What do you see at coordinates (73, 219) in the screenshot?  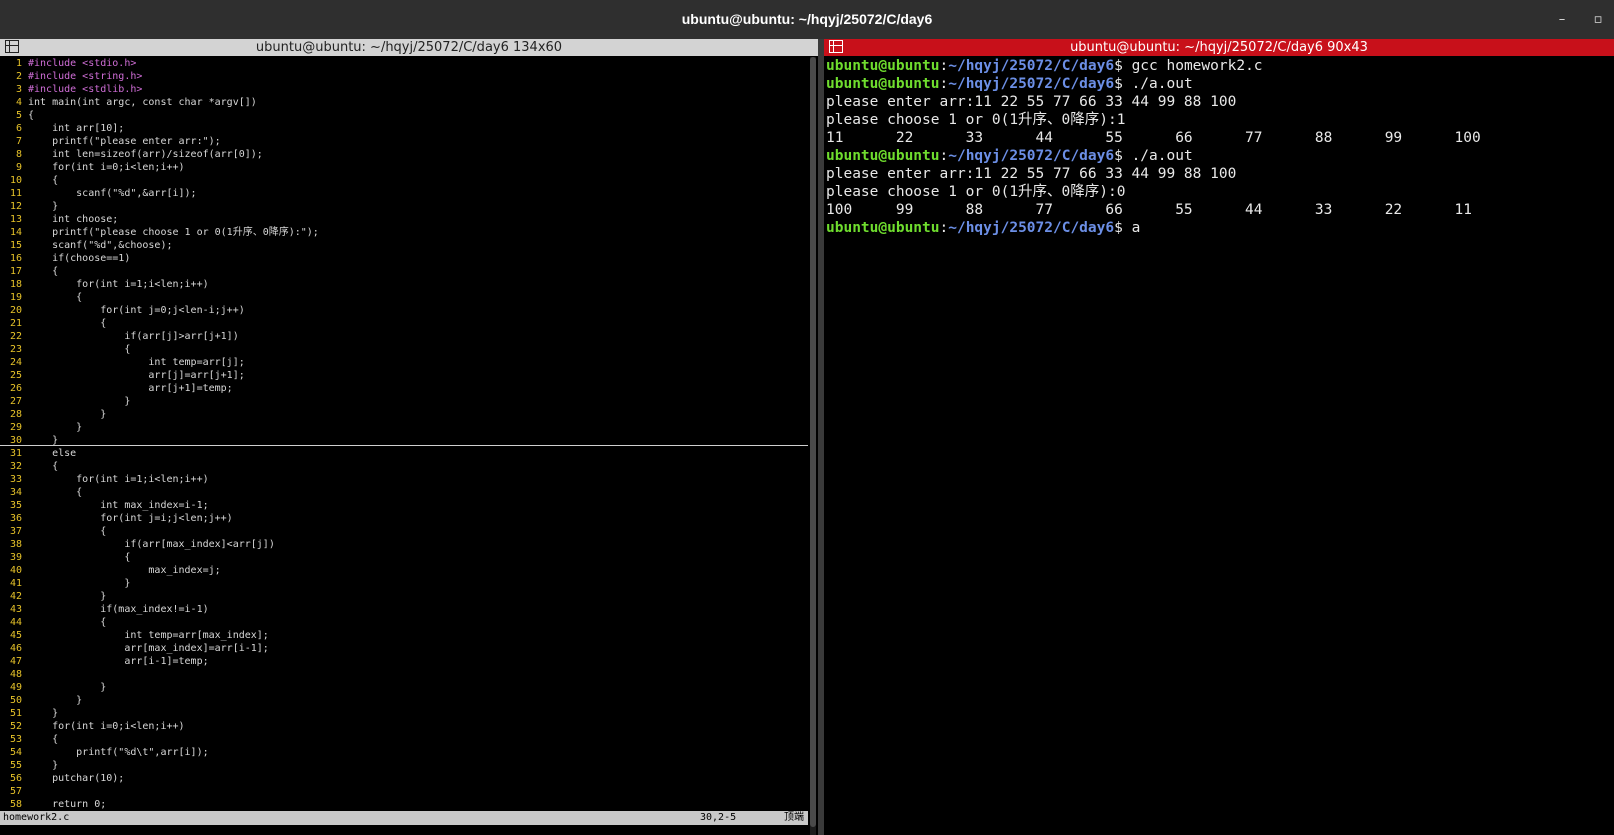 I see `code-text: int choose;` at bounding box center [73, 219].